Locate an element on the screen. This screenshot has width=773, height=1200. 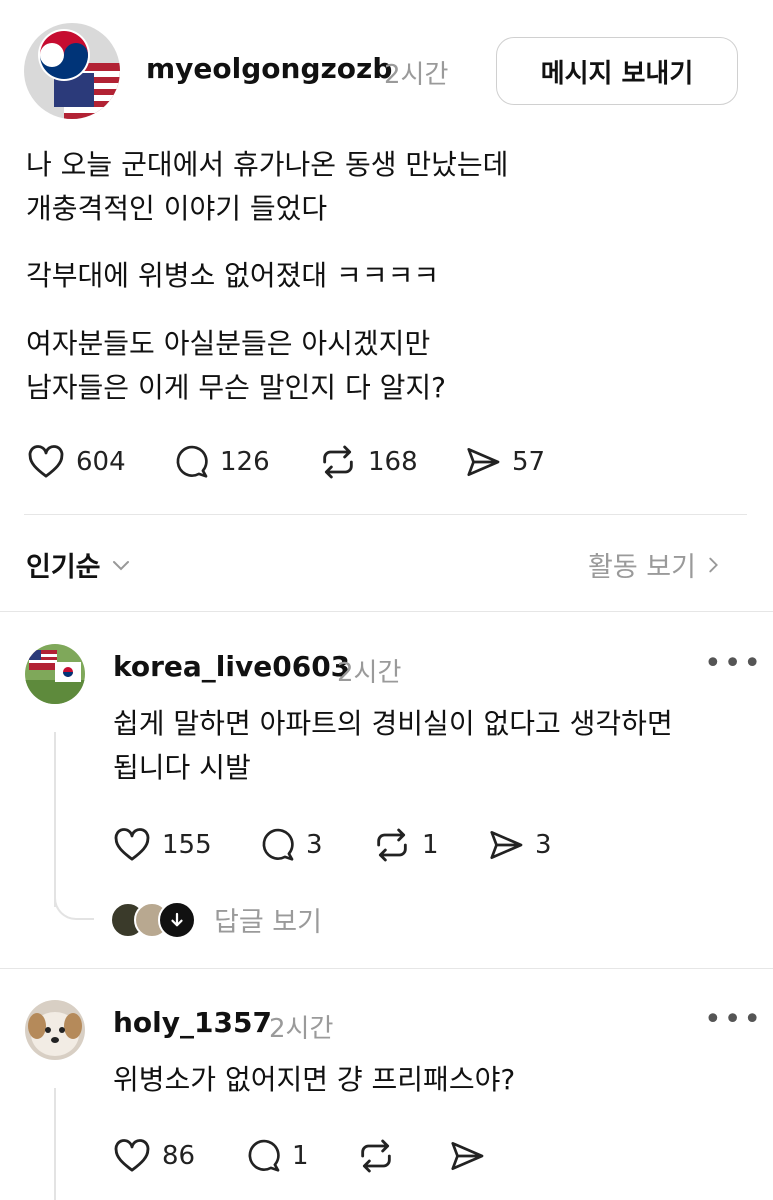
comment-count: 3 is located at coordinates (314, 845).